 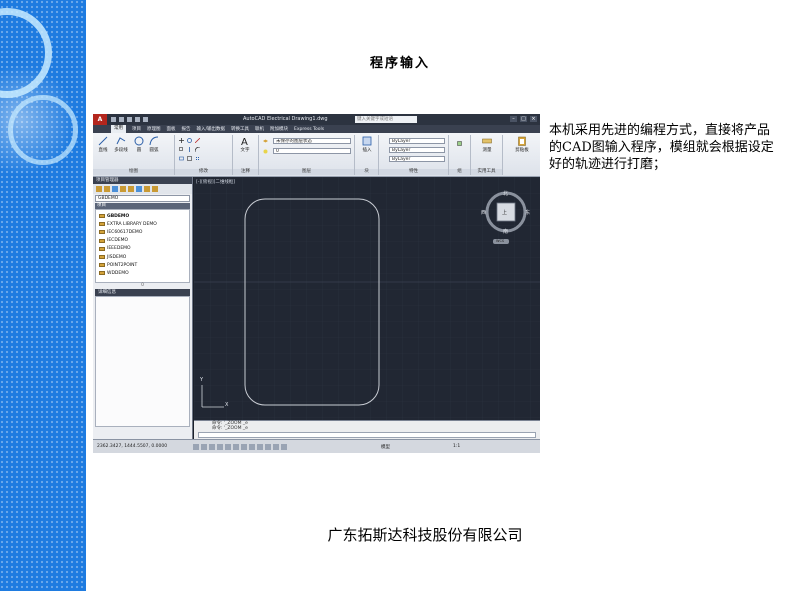 What do you see at coordinates (142, 216) in the screenshot?
I see `project-item: GBDEMO` at bounding box center [142, 216].